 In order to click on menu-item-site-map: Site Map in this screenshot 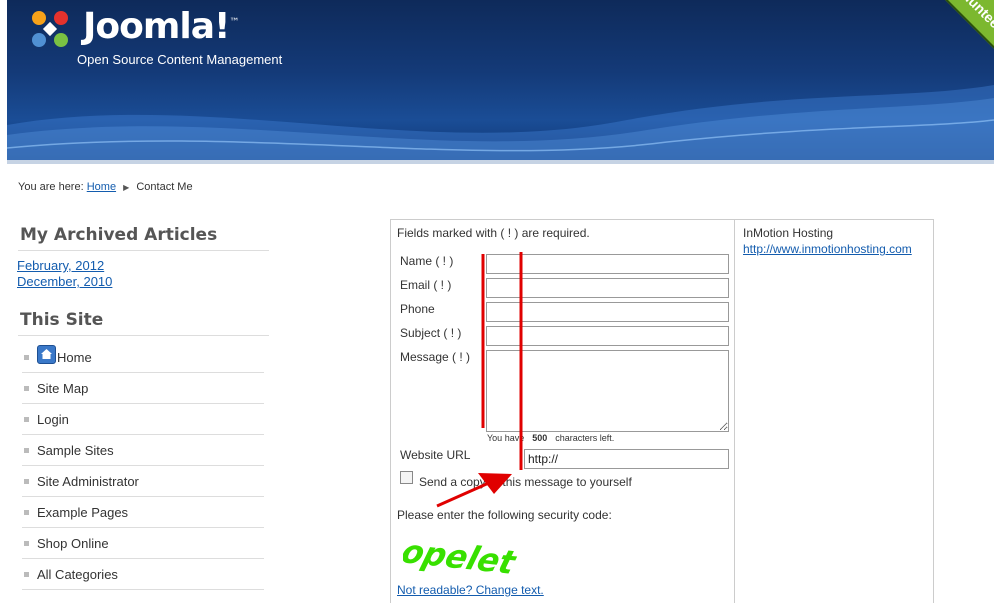, I will do `click(143, 388)`.